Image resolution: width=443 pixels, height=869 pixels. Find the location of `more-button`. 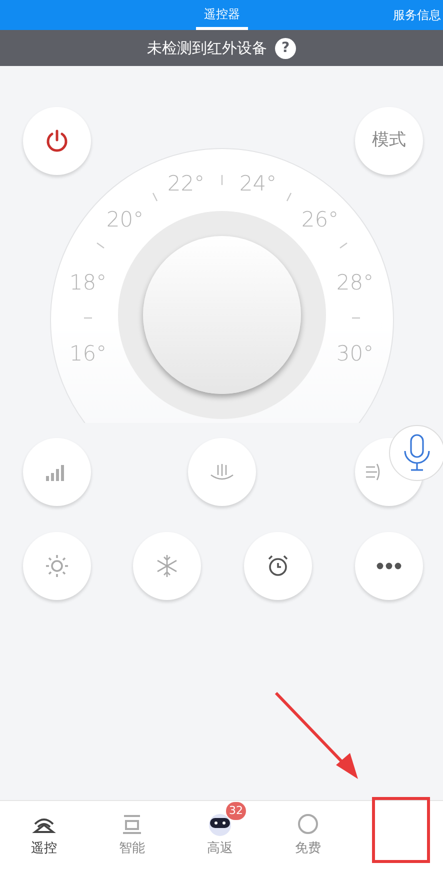

more-button is located at coordinates (389, 566).